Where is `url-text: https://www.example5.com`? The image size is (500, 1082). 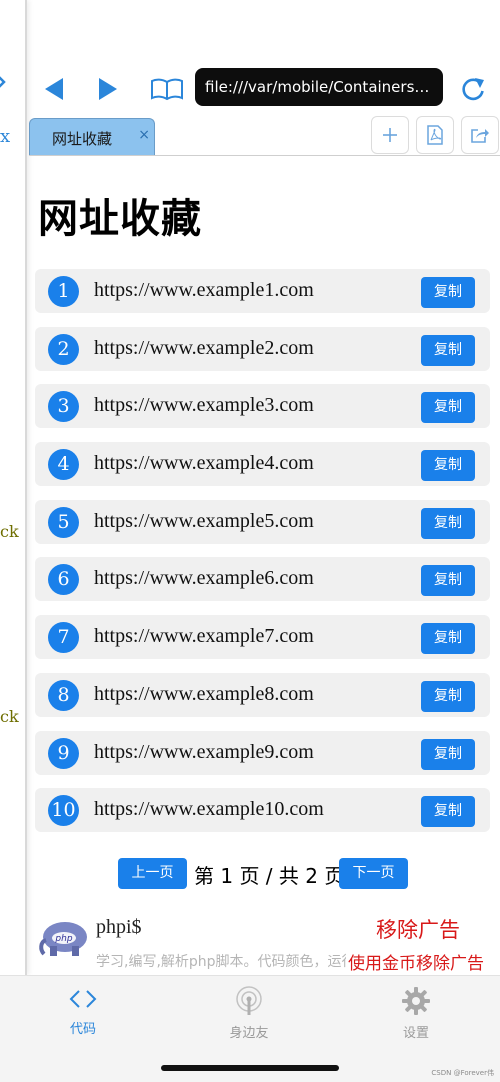 url-text: https://www.example5.com is located at coordinates (204, 521).